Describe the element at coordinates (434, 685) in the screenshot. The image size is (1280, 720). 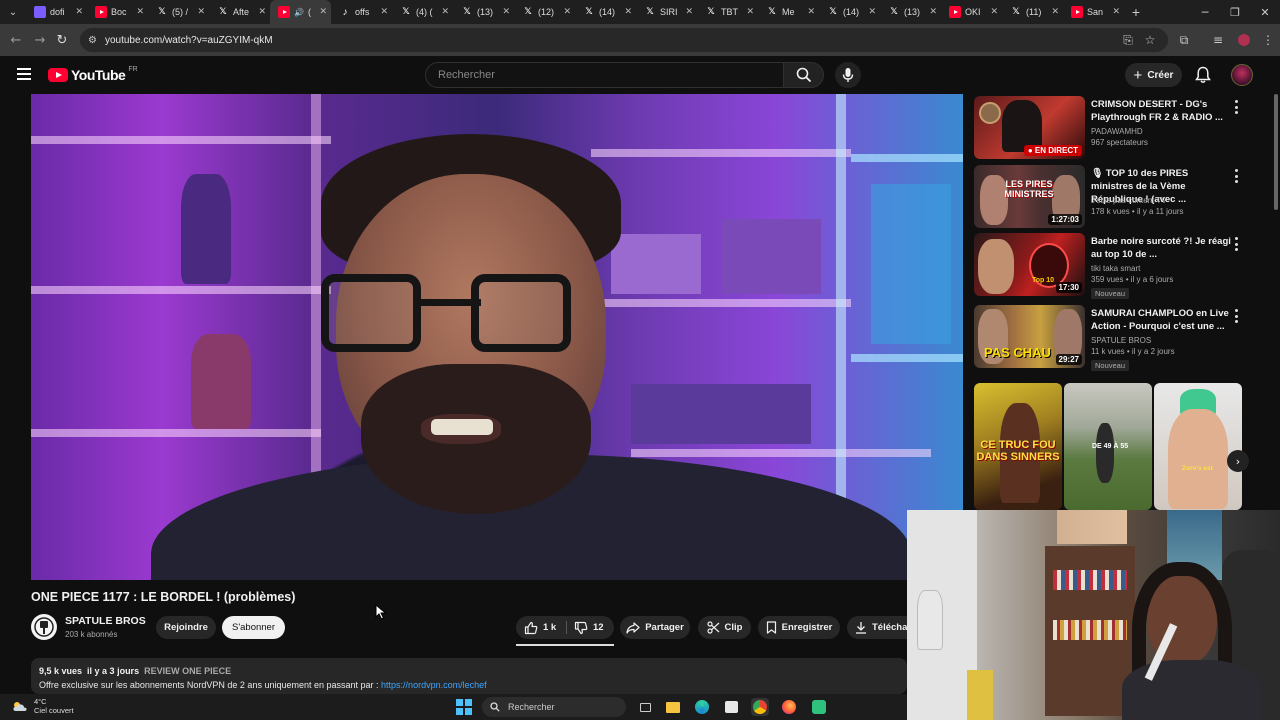
I see `description-link: https://nordvpn.com/lechef` at that location.